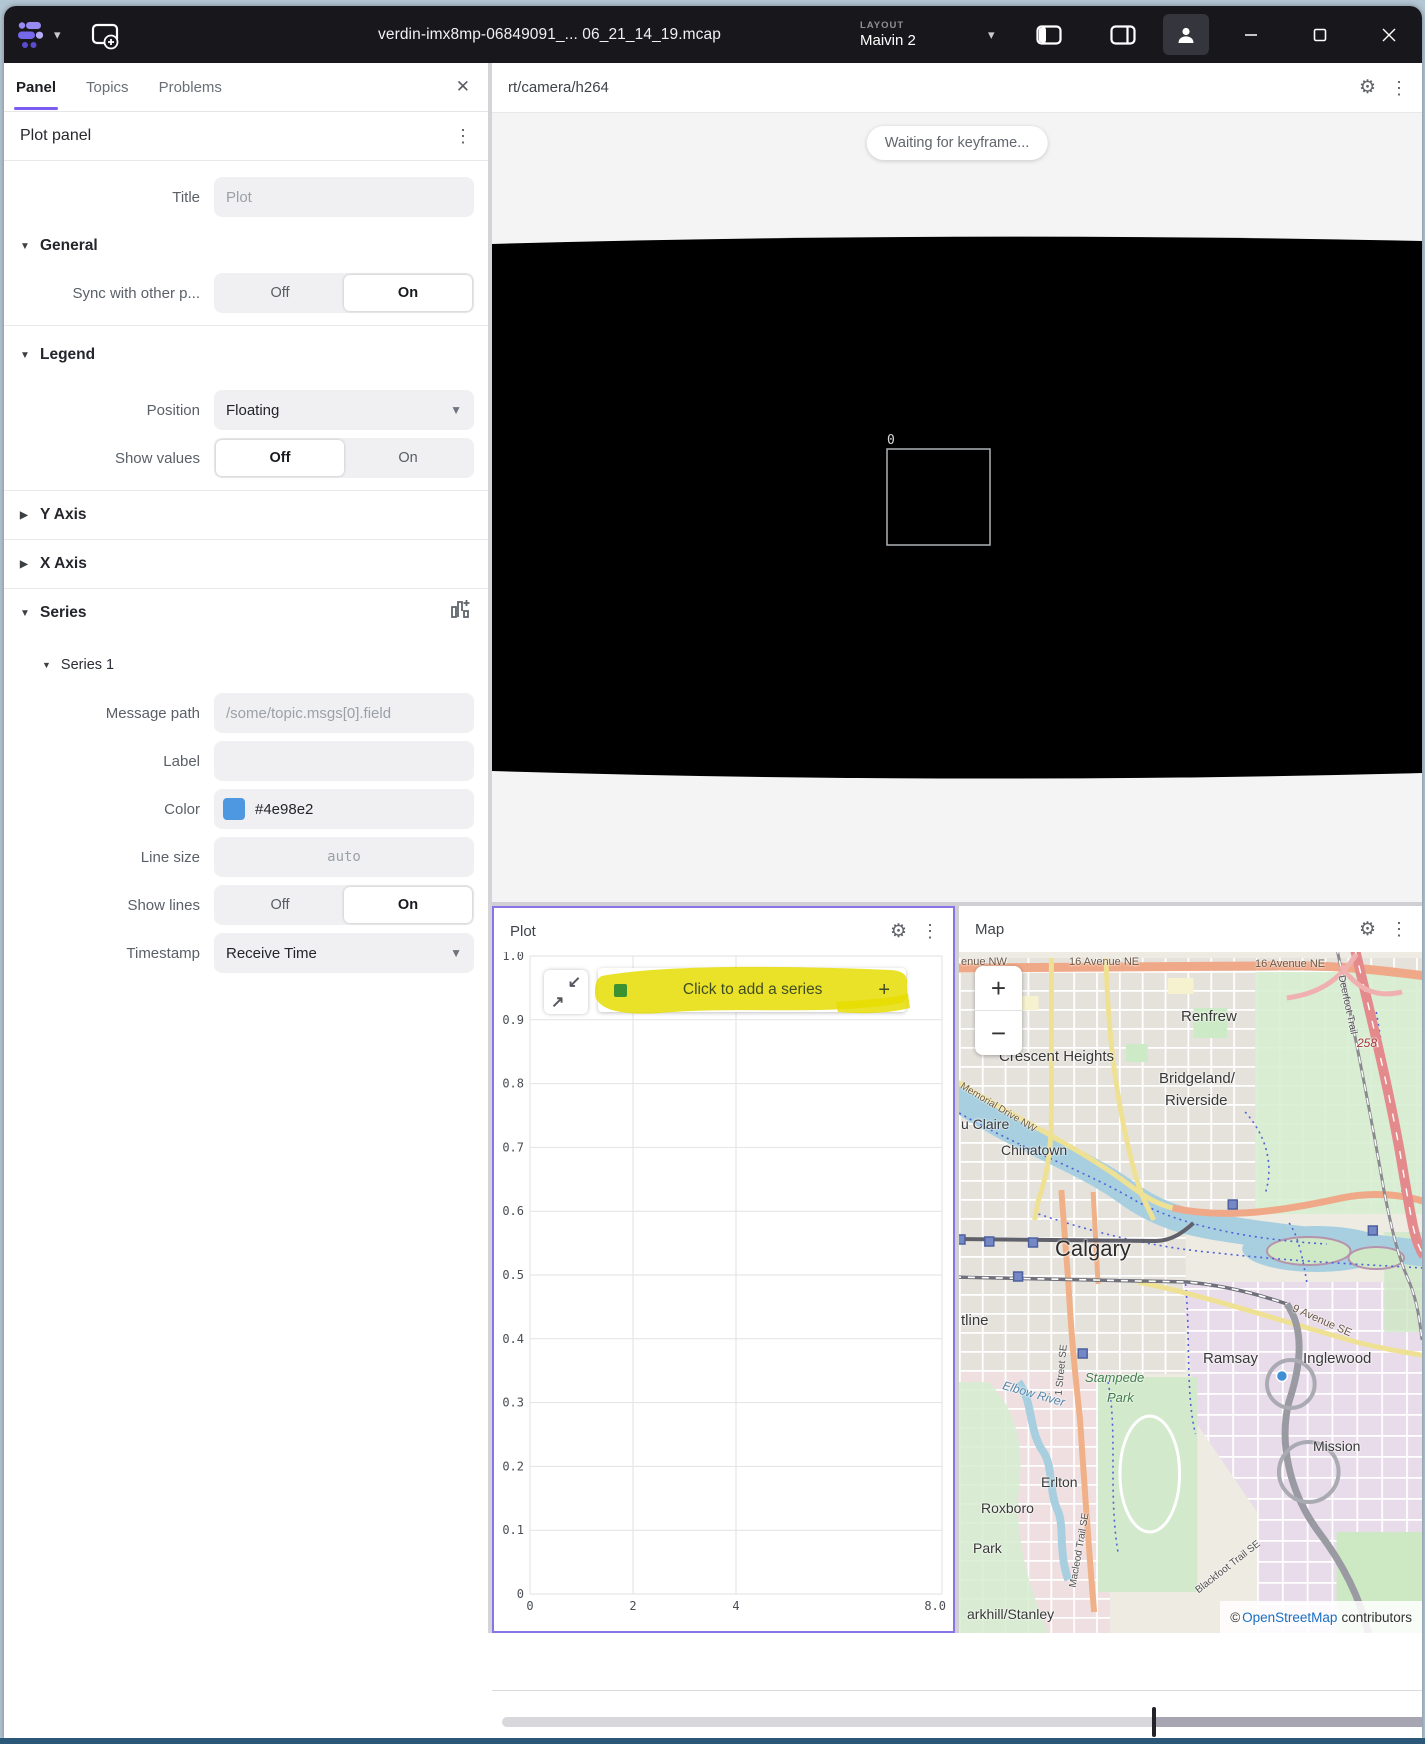 Image resolution: width=1425 pixels, height=1744 pixels. What do you see at coordinates (513, 1020) in the screenshot?
I see `svg-text: 0.9` at bounding box center [513, 1020].